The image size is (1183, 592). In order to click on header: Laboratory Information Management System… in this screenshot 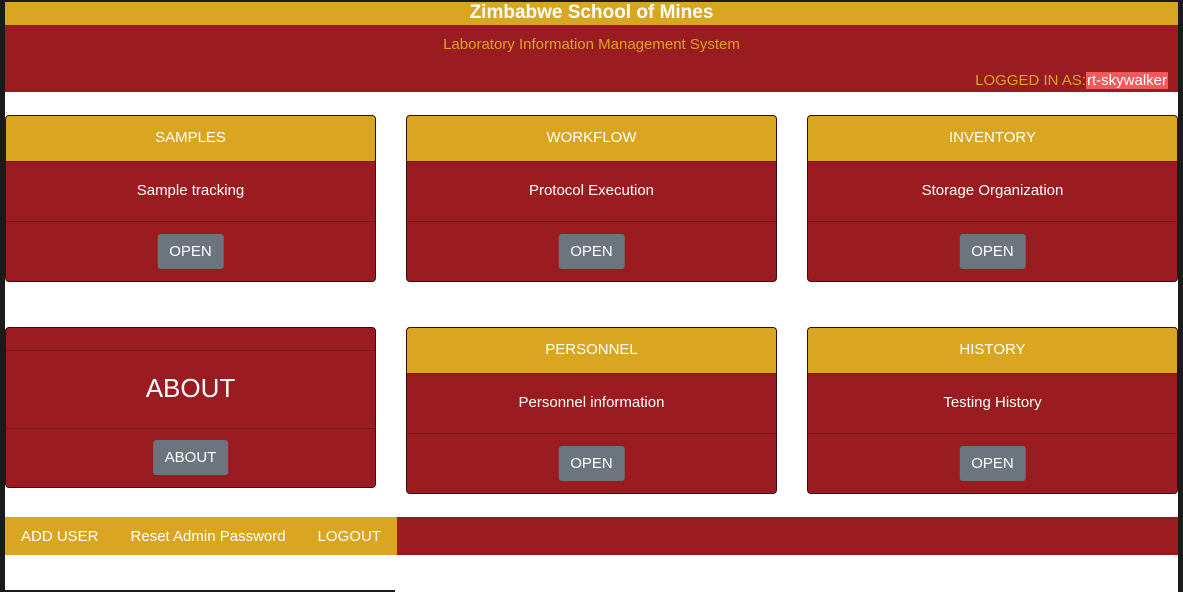, I will do `click(591, 58)`.